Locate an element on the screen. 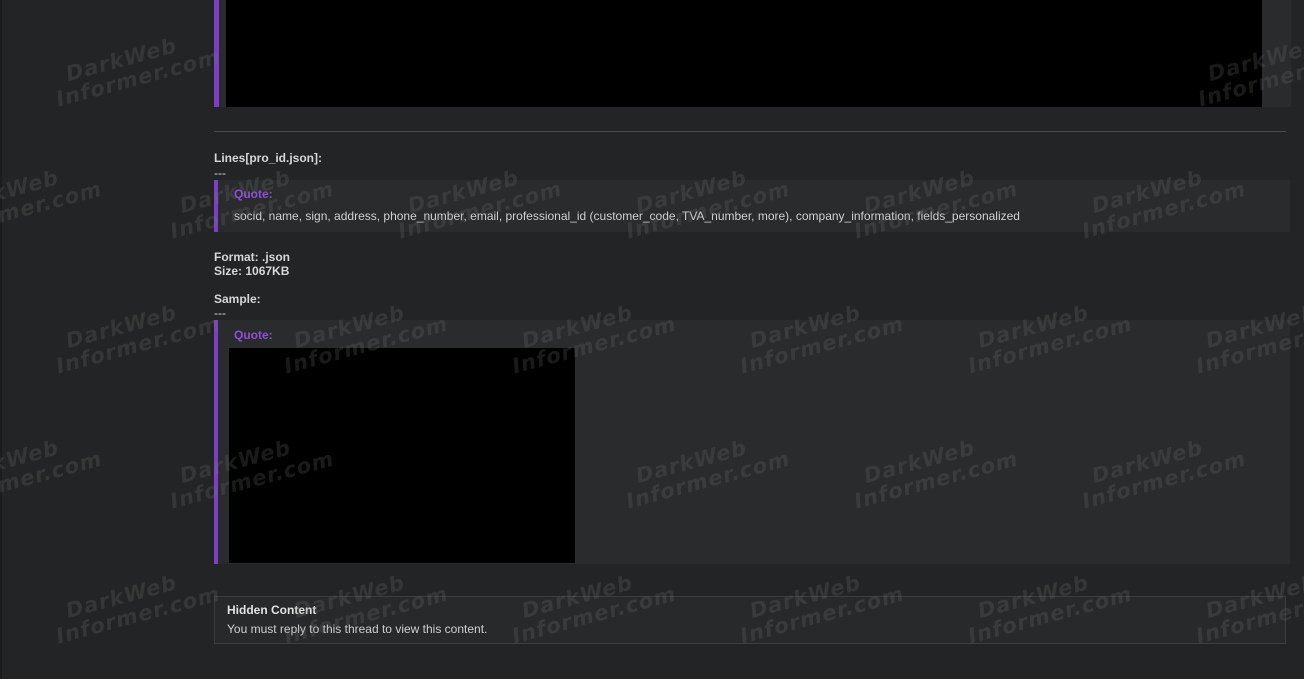 The width and height of the screenshot is (1304, 679). hidden-content-title: Hidden Content is located at coordinates (272, 610).